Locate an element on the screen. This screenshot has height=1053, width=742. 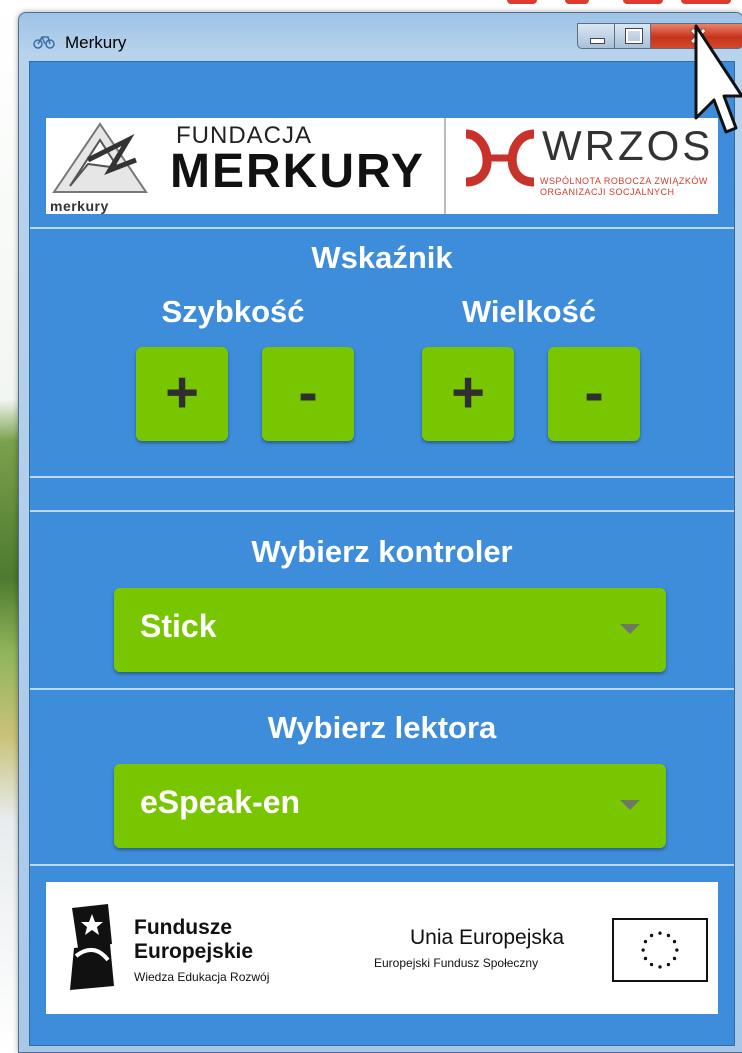
maximize-button is located at coordinates (633, 36).